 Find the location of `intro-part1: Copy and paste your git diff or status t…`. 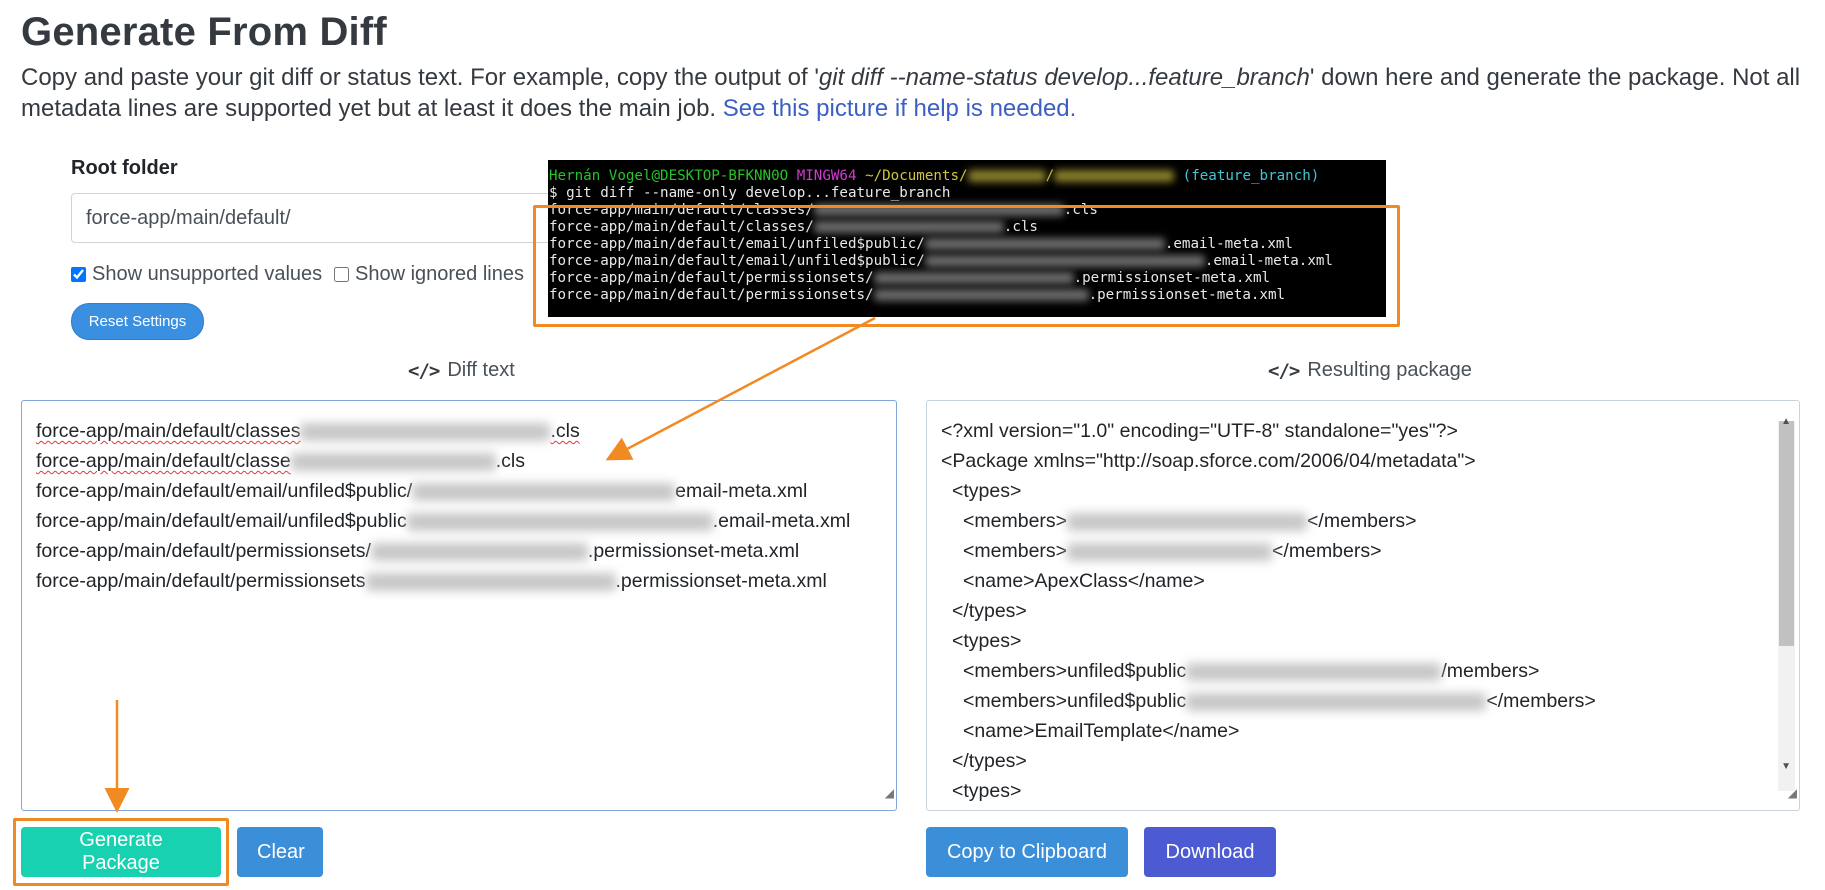

intro-part1: Copy and paste your git diff or status t… is located at coordinates (420, 77).